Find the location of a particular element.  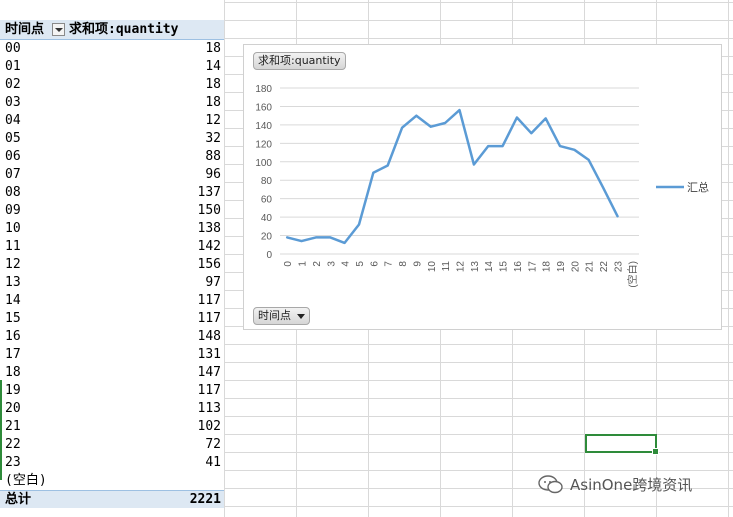

row-value: 131 is located at coordinates (209, 354).